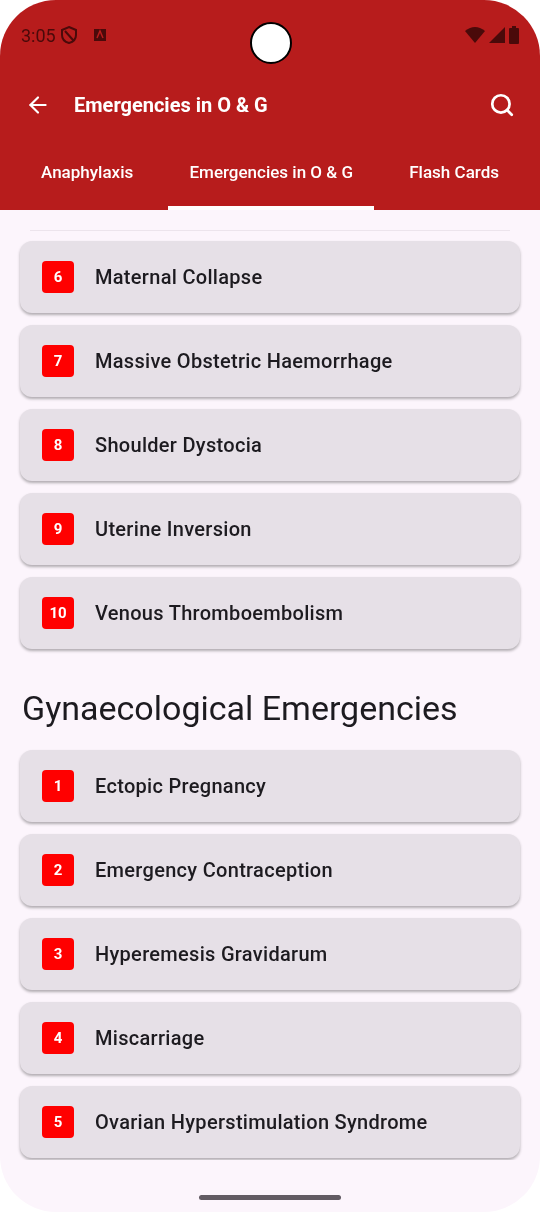  What do you see at coordinates (502, 105) in the screenshot?
I see `search-button` at bounding box center [502, 105].